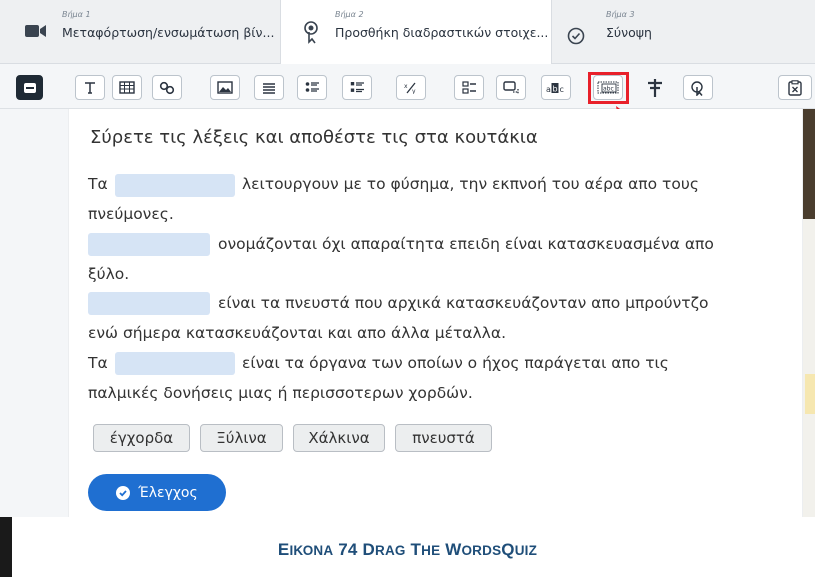 This screenshot has width=815, height=577. I want to click on svg-text: a, so click(548, 89).